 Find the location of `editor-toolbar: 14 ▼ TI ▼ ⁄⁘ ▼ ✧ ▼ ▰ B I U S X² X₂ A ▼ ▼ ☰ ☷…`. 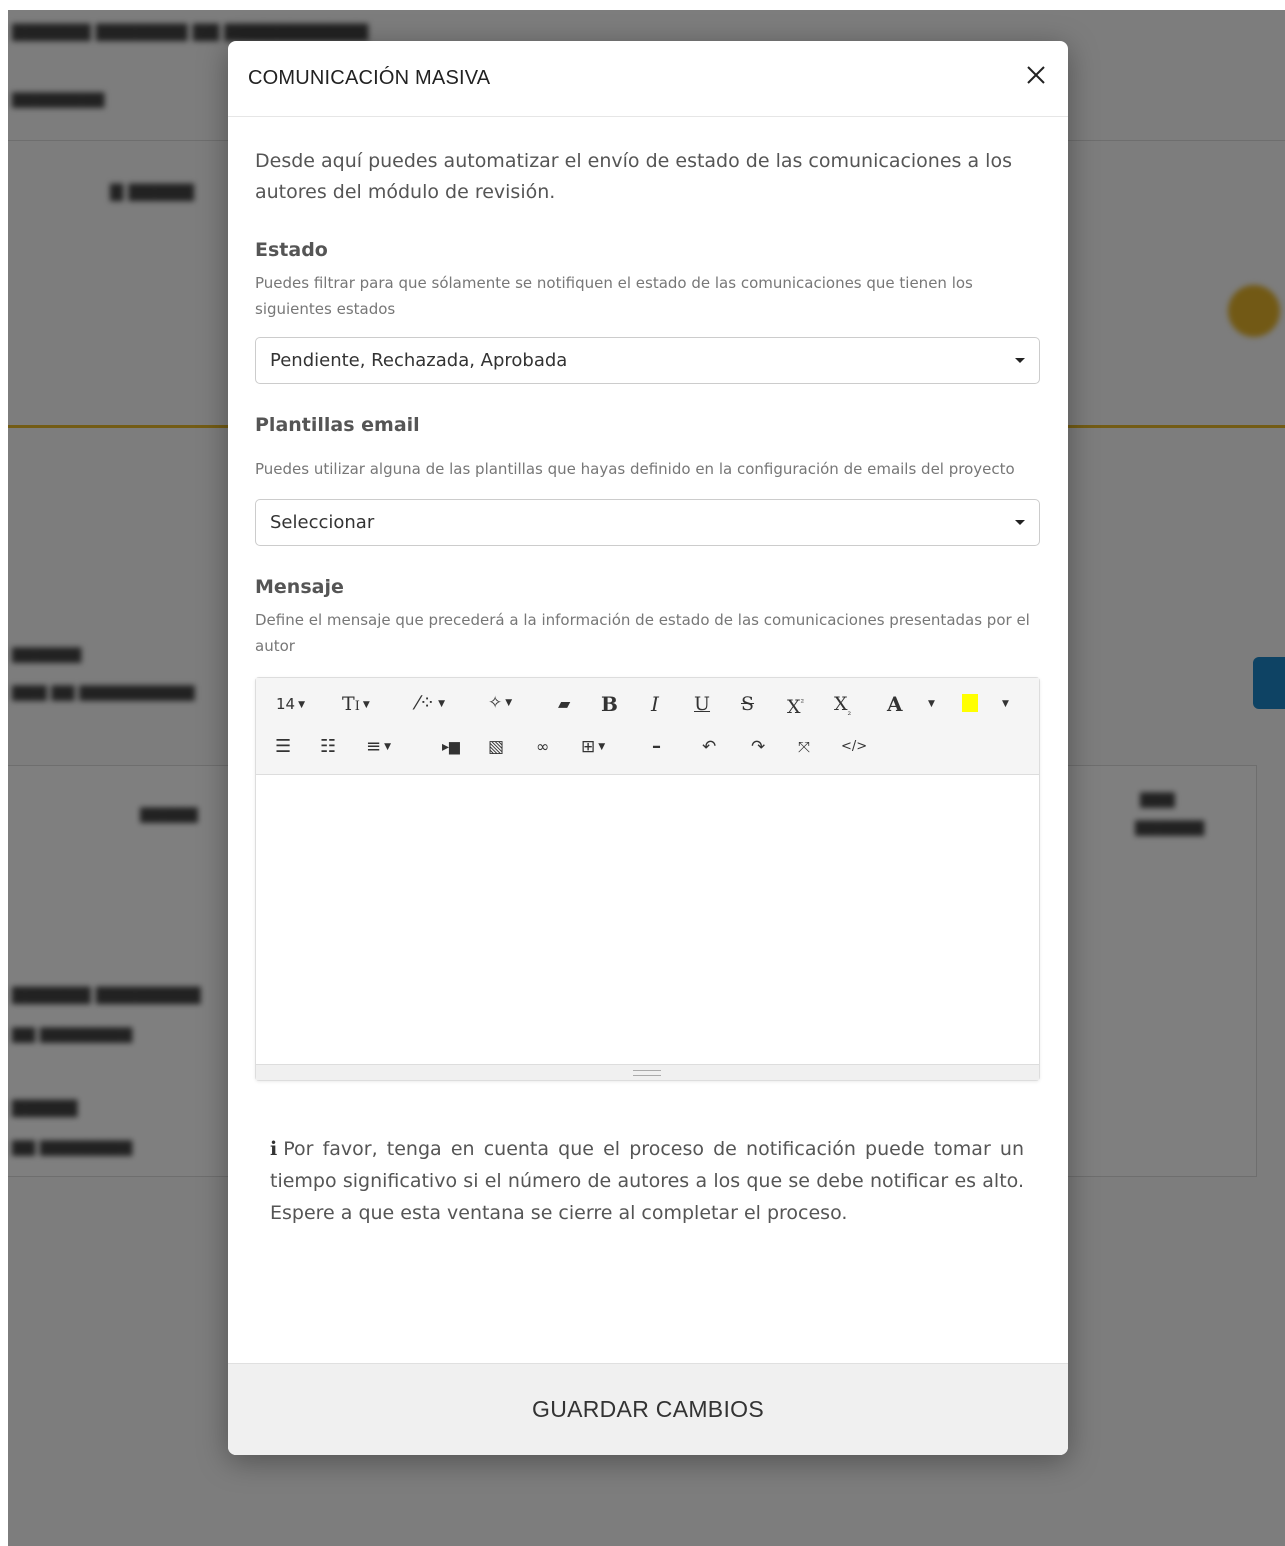

editor-toolbar: 14 ▼ TI ▼ ⁄⁘ ▼ ✧ ▼ ▰ B I U S X² X₂ A ▼ ▼ ☰ ☷… is located at coordinates (647, 726).